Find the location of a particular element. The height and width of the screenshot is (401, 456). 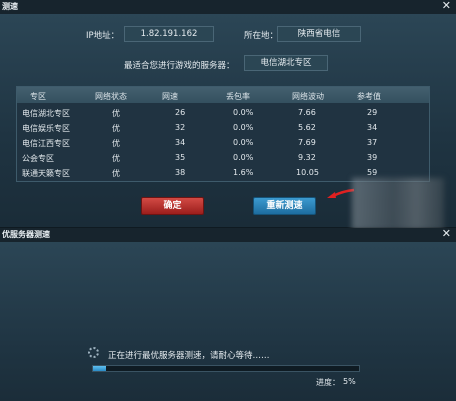

cell-zone: 电信江西专区 is located at coordinates (46, 143).